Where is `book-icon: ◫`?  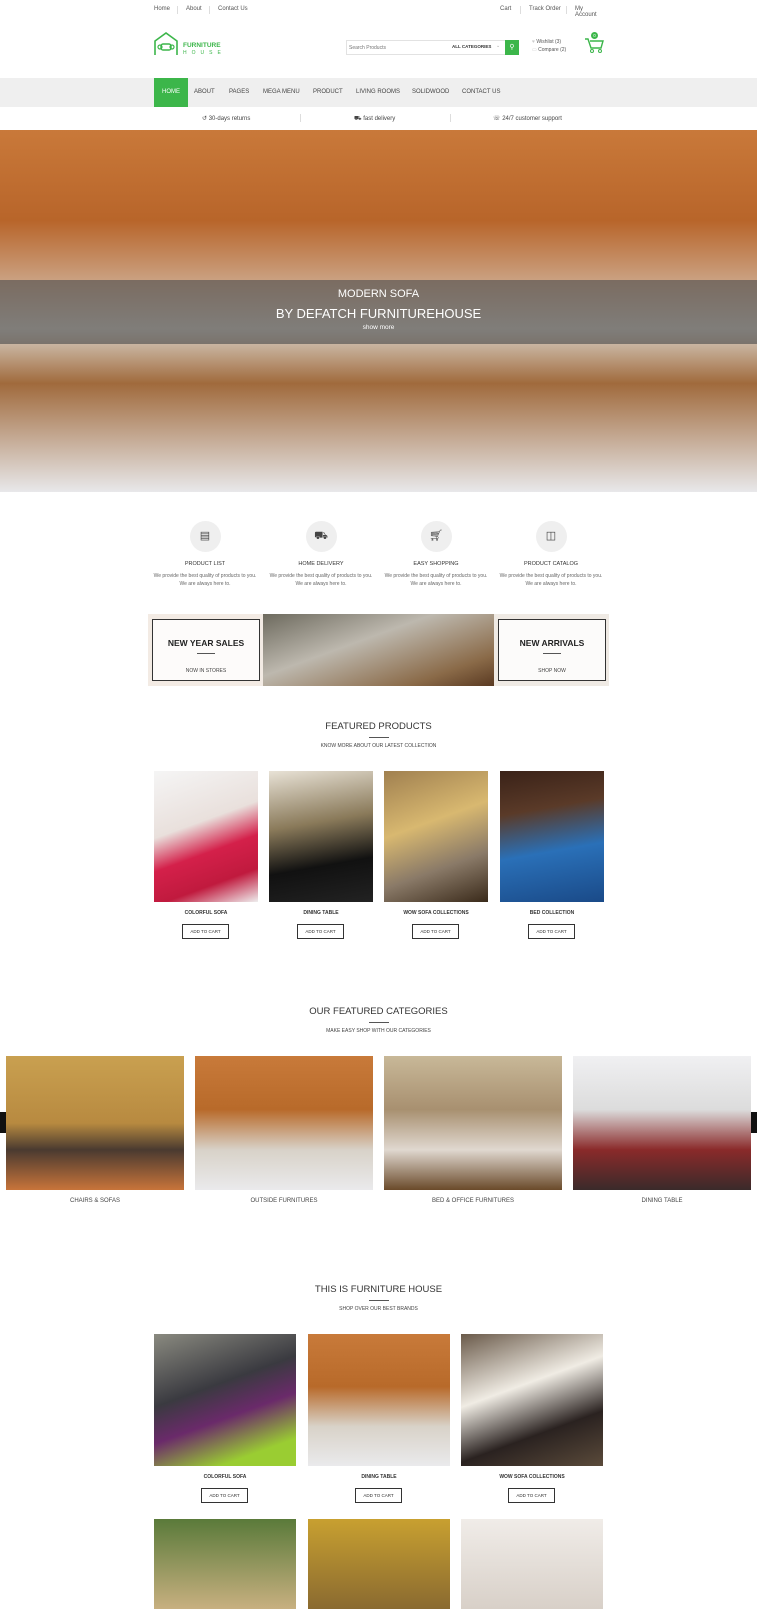
book-icon: ◫ is located at coordinates (551, 536).